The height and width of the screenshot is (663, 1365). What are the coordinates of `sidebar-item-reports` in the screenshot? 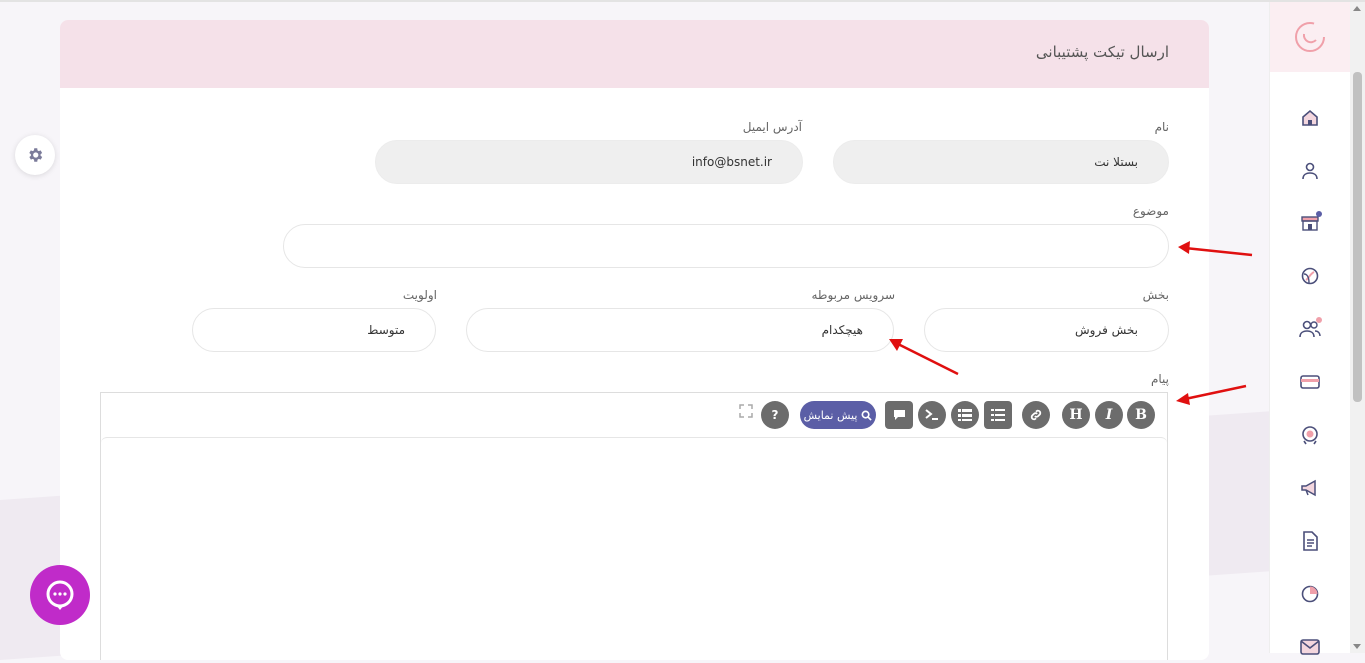 It's located at (1310, 594).